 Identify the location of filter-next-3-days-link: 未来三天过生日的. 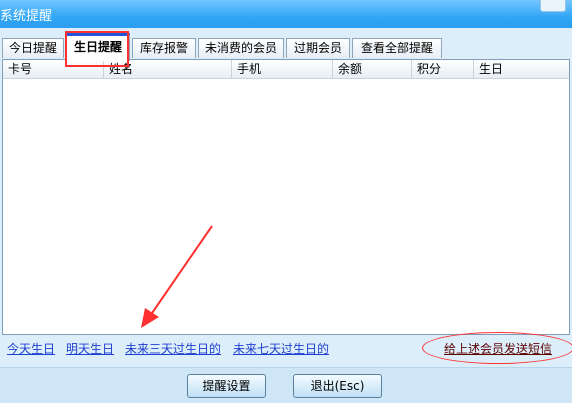
(173, 348).